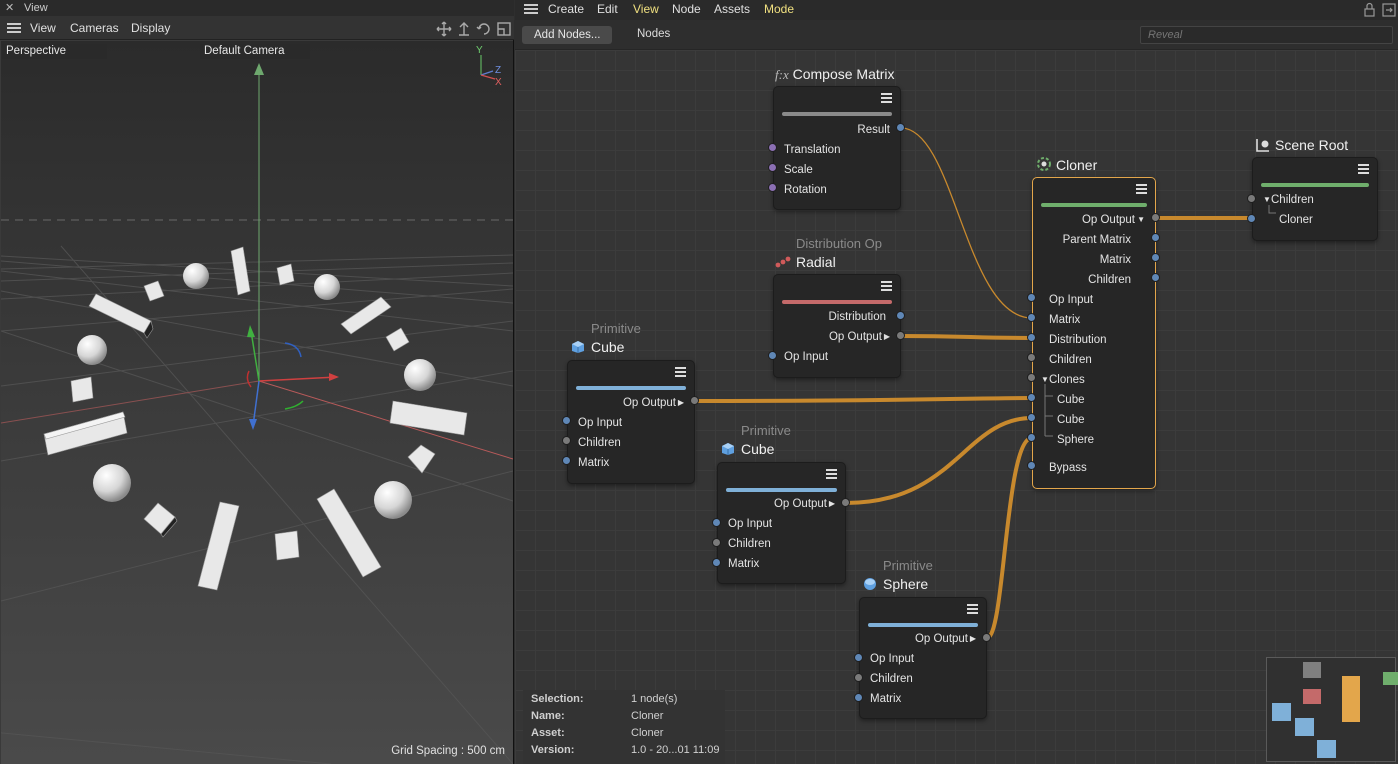 Image resolution: width=1398 pixels, height=764 pixels. Describe the element at coordinates (631, 422) in the screenshot. I see `cube1-node: Op Output ▶ Op Input Children Matrix` at that location.